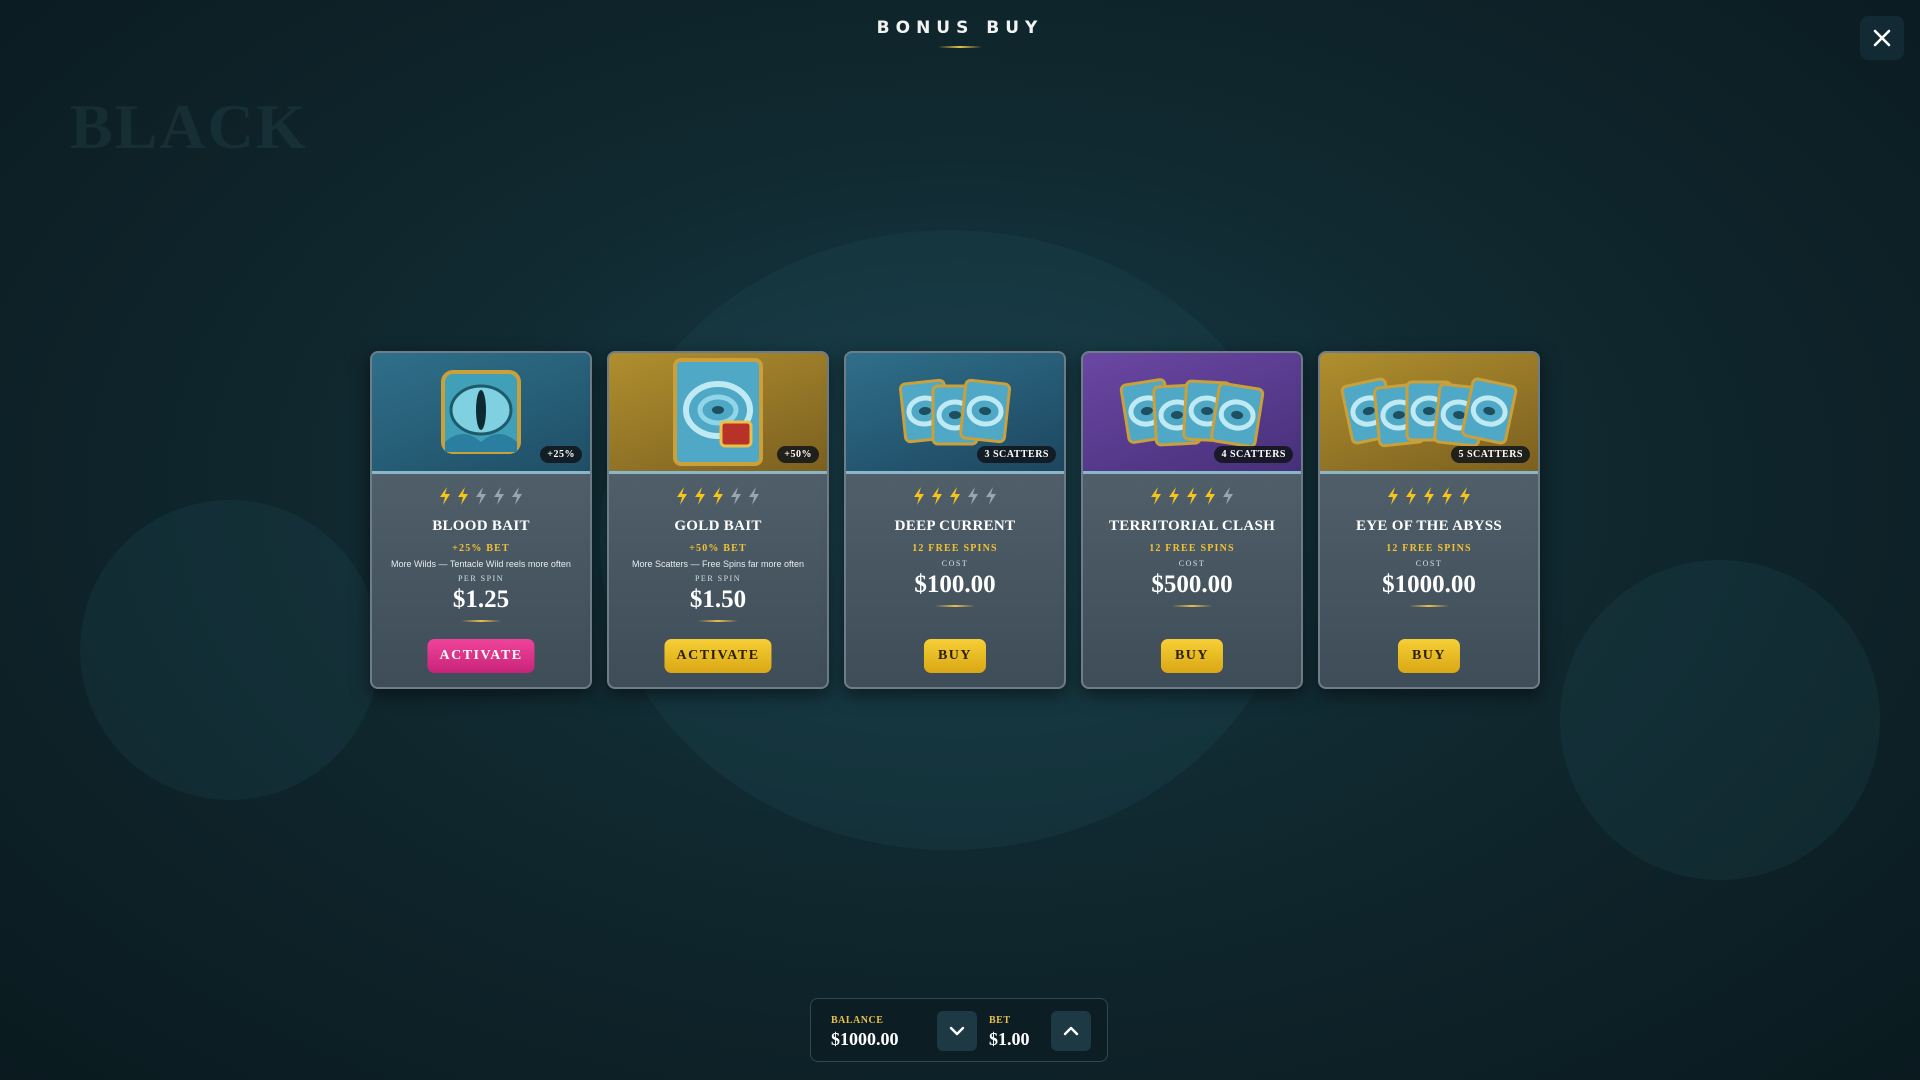 The image size is (1920, 1080). What do you see at coordinates (798, 454) in the screenshot?
I see `card-tag: +50%` at bounding box center [798, 454].